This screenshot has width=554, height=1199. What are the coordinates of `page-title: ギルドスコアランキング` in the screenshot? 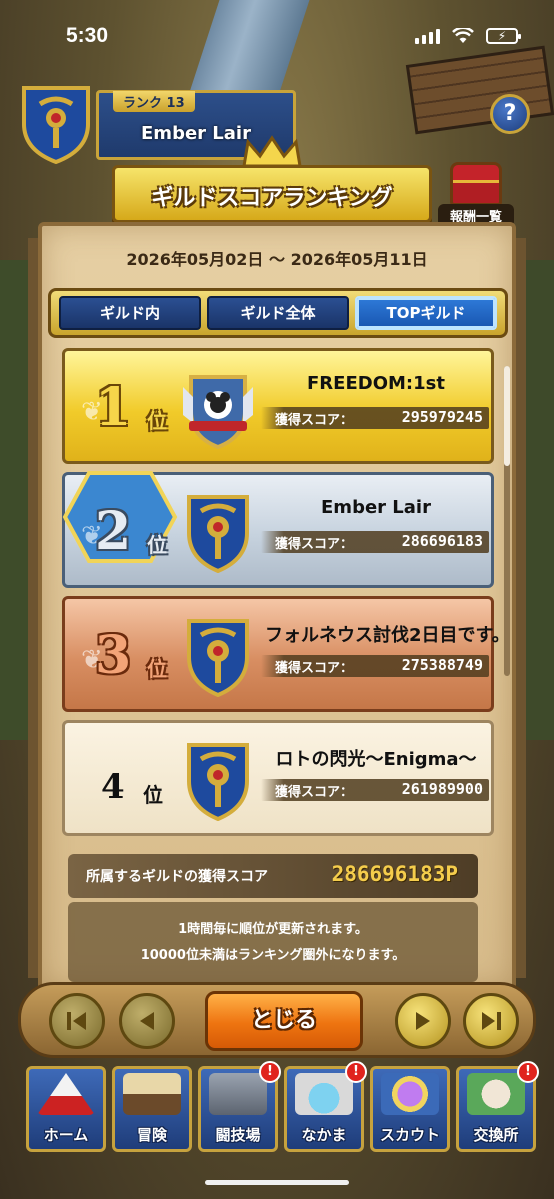 It's located at (272, 198).